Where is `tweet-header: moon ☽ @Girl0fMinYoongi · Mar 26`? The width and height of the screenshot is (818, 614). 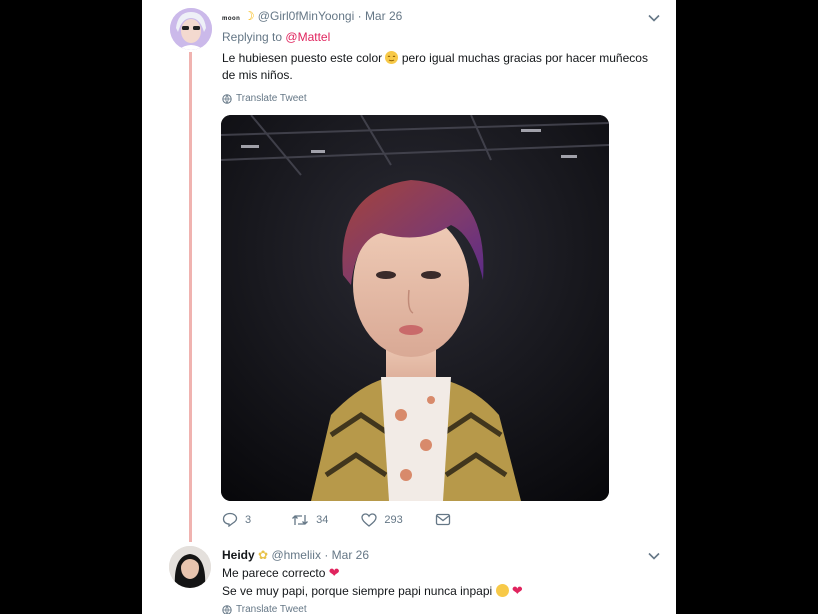 tweet-header: moon ☽ @Girl0fMinYoongi · Mar 26 is located at coordinates (312, 16).